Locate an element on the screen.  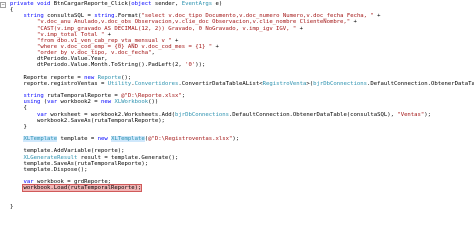
code-token: Reporte reporte = is located at coordinates (54, 77).